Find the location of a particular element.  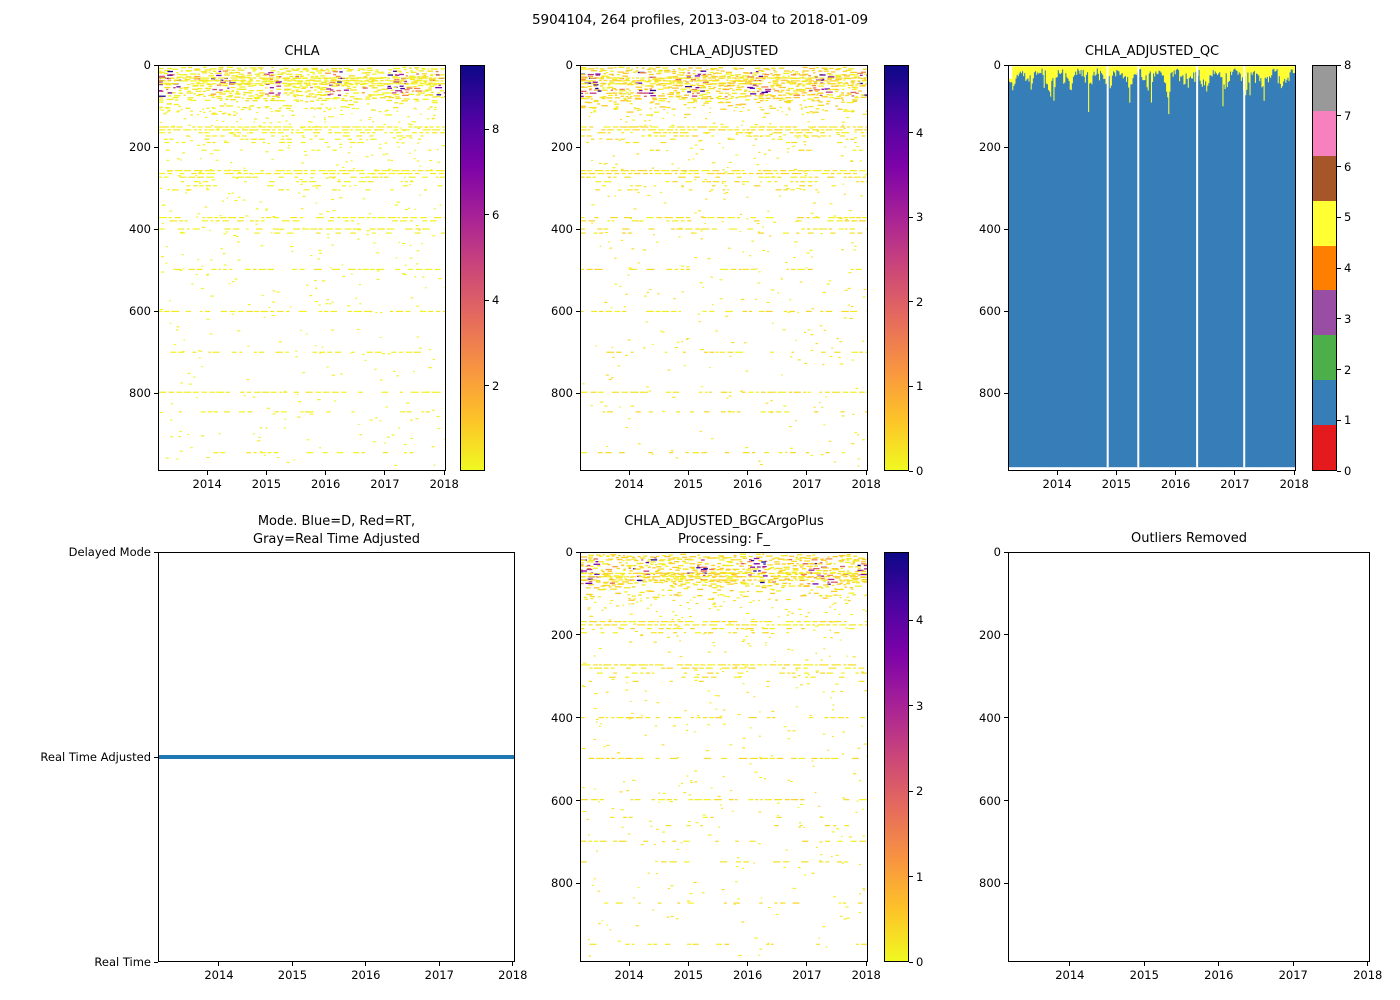

mode-line-real-time-adjusted is located at coordinates (336, 757).